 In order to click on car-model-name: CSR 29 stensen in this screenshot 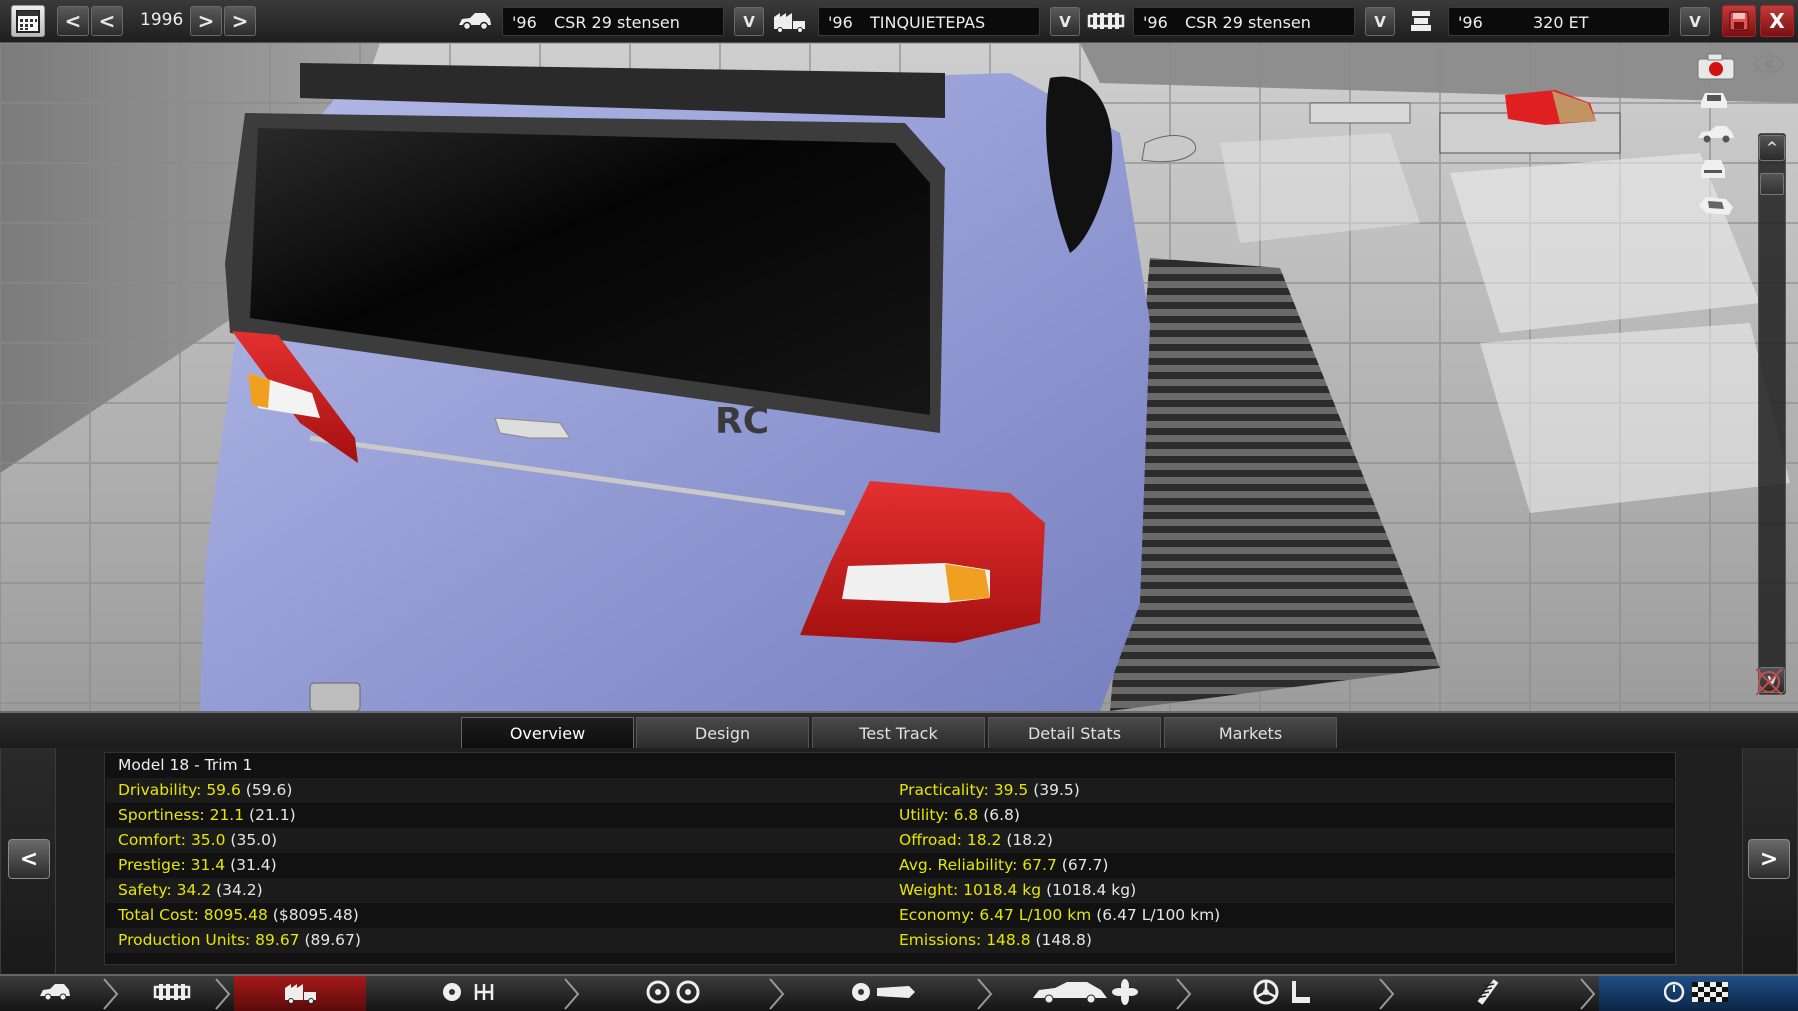, I will do `click(617, 22)`.